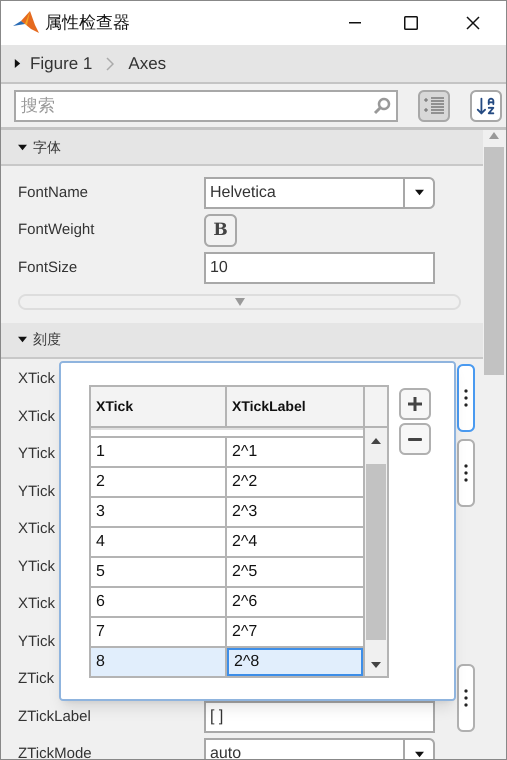 The image size is (507, 760). I want to click on table-cell: 2^4, so click(295, 542).